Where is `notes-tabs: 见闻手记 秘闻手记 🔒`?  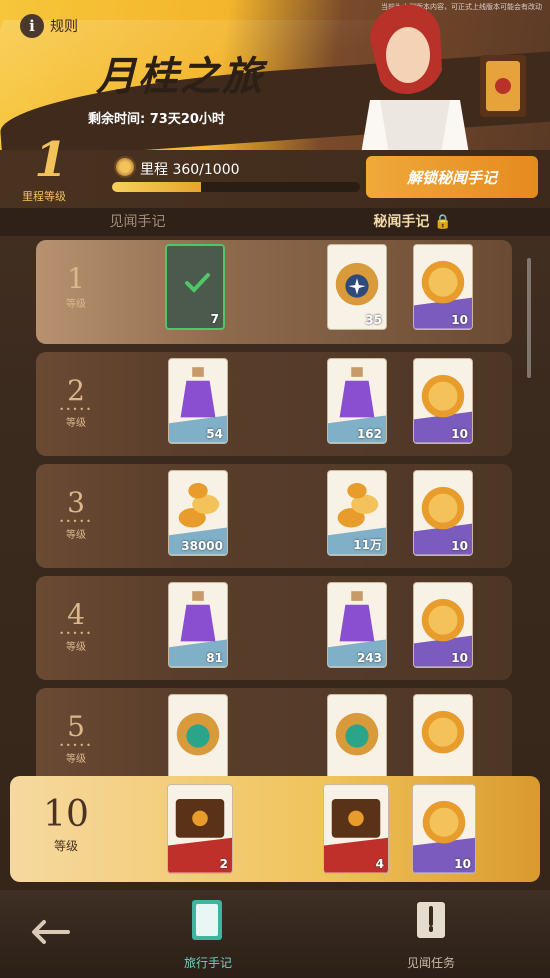 notes-tabs: 见闻手记 秘闻手记 🔒 is located at coordinates (275, 222).